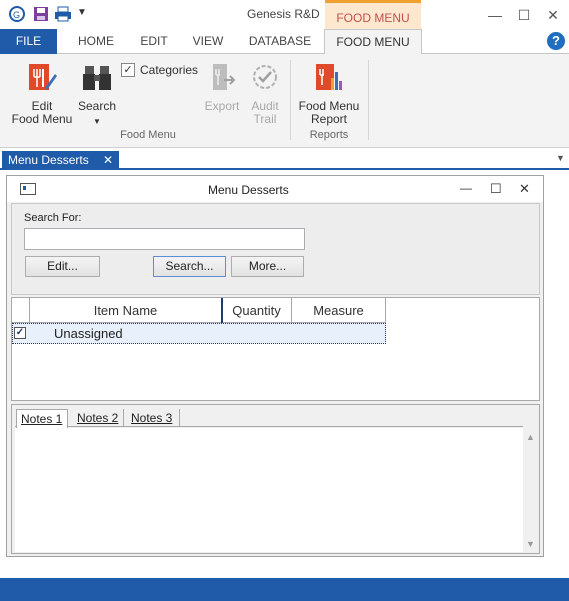  Describe the element at coordinates (530, 490) in the screenshot. I see `notes-scrollbar` at that location.